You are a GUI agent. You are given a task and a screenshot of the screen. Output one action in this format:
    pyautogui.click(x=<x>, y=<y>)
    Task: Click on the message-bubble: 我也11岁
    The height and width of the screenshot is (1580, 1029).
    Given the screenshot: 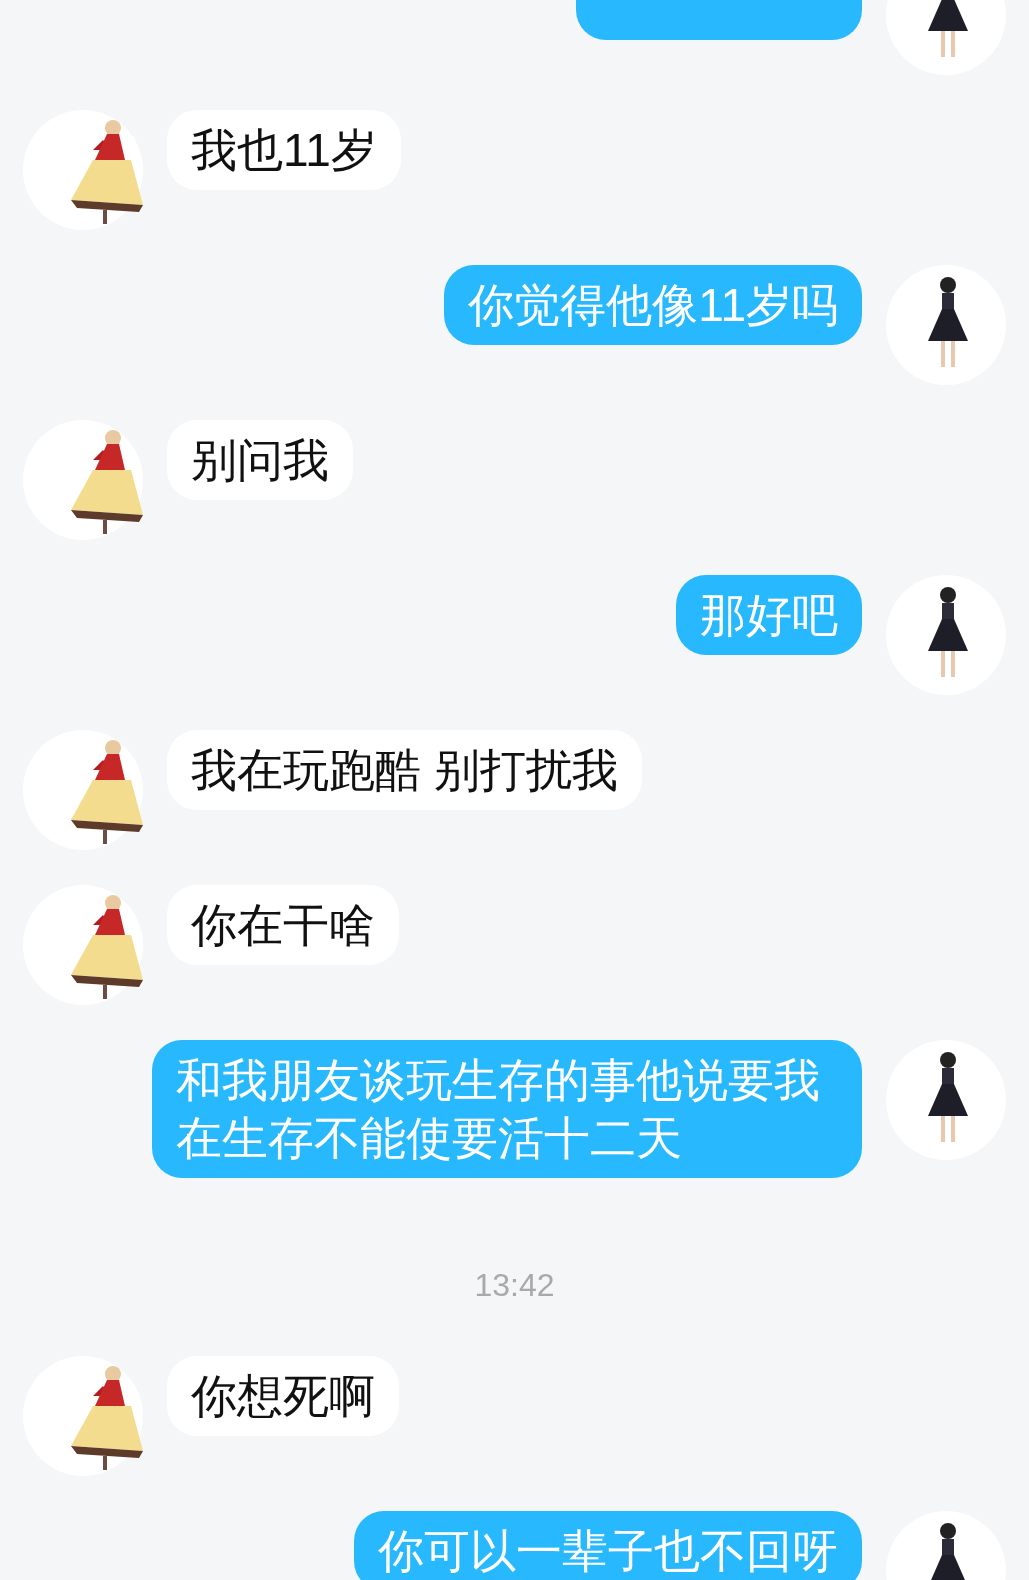 What is the action you would take?
    pyautogui.click(x=284, y=150)
    